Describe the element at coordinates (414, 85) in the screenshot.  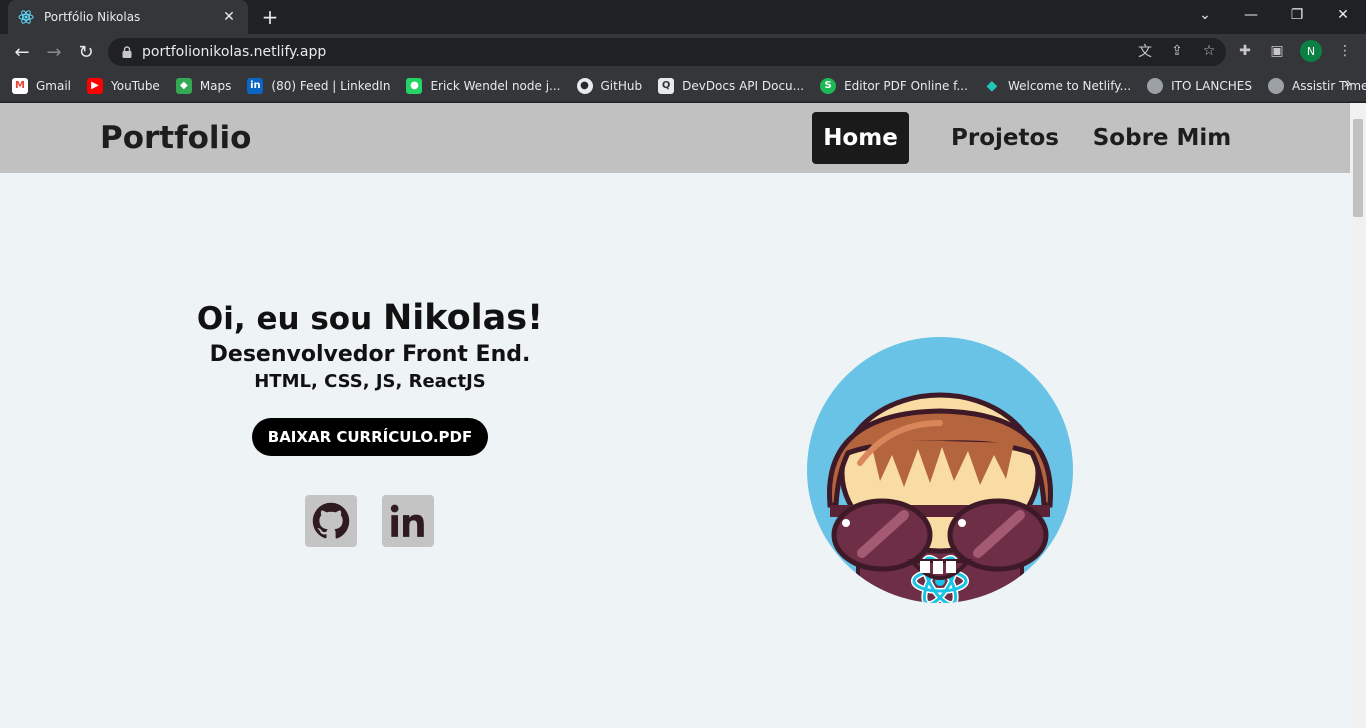
I see `whatsapp-icon: ●` at that location.